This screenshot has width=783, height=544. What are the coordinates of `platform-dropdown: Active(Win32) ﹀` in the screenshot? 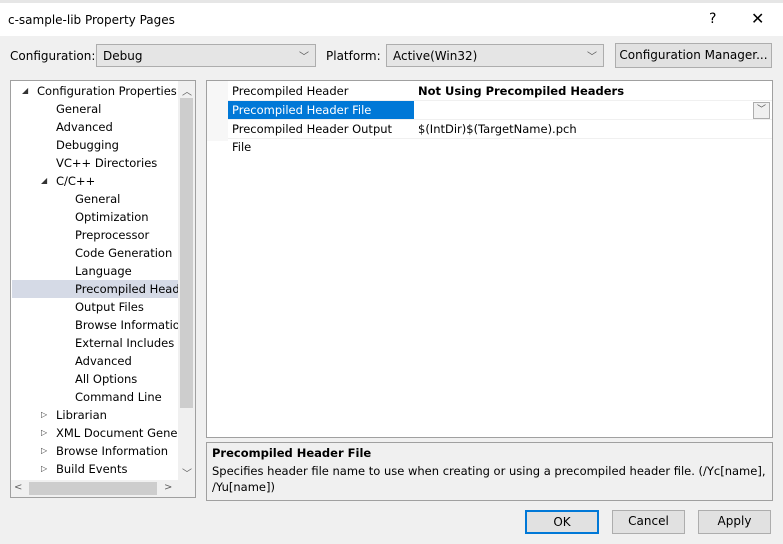 It's located at (495, 55).